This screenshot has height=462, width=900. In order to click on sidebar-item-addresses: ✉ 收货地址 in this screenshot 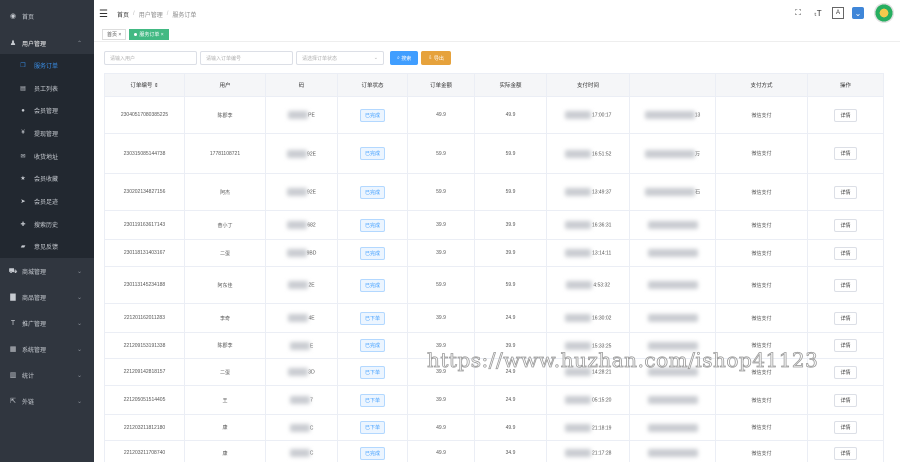, I will do `click(47, 156)`.